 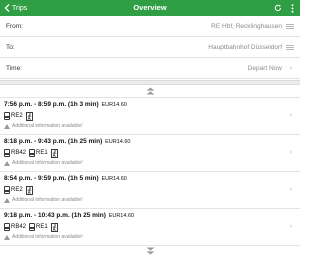 What do you see at coordinates (14, 68) in the screenshot?
I see `time-label: Time:` at bounding box center [14, 68].